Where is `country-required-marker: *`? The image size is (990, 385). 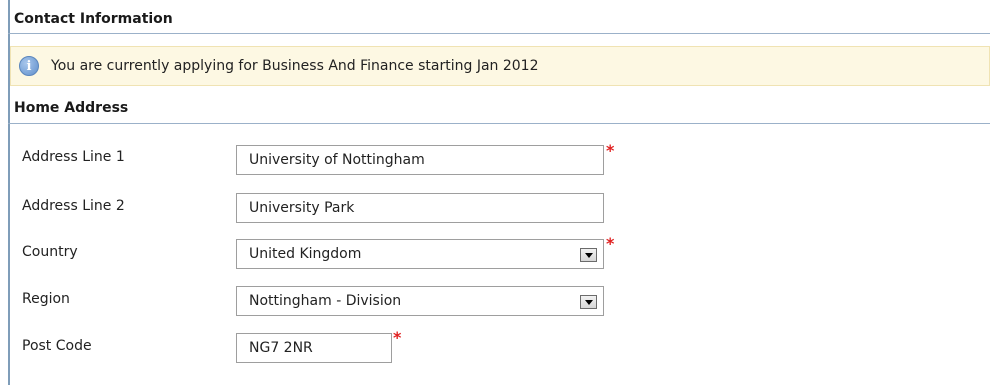 country-required-marker: * is located at coordinates (610, 243).